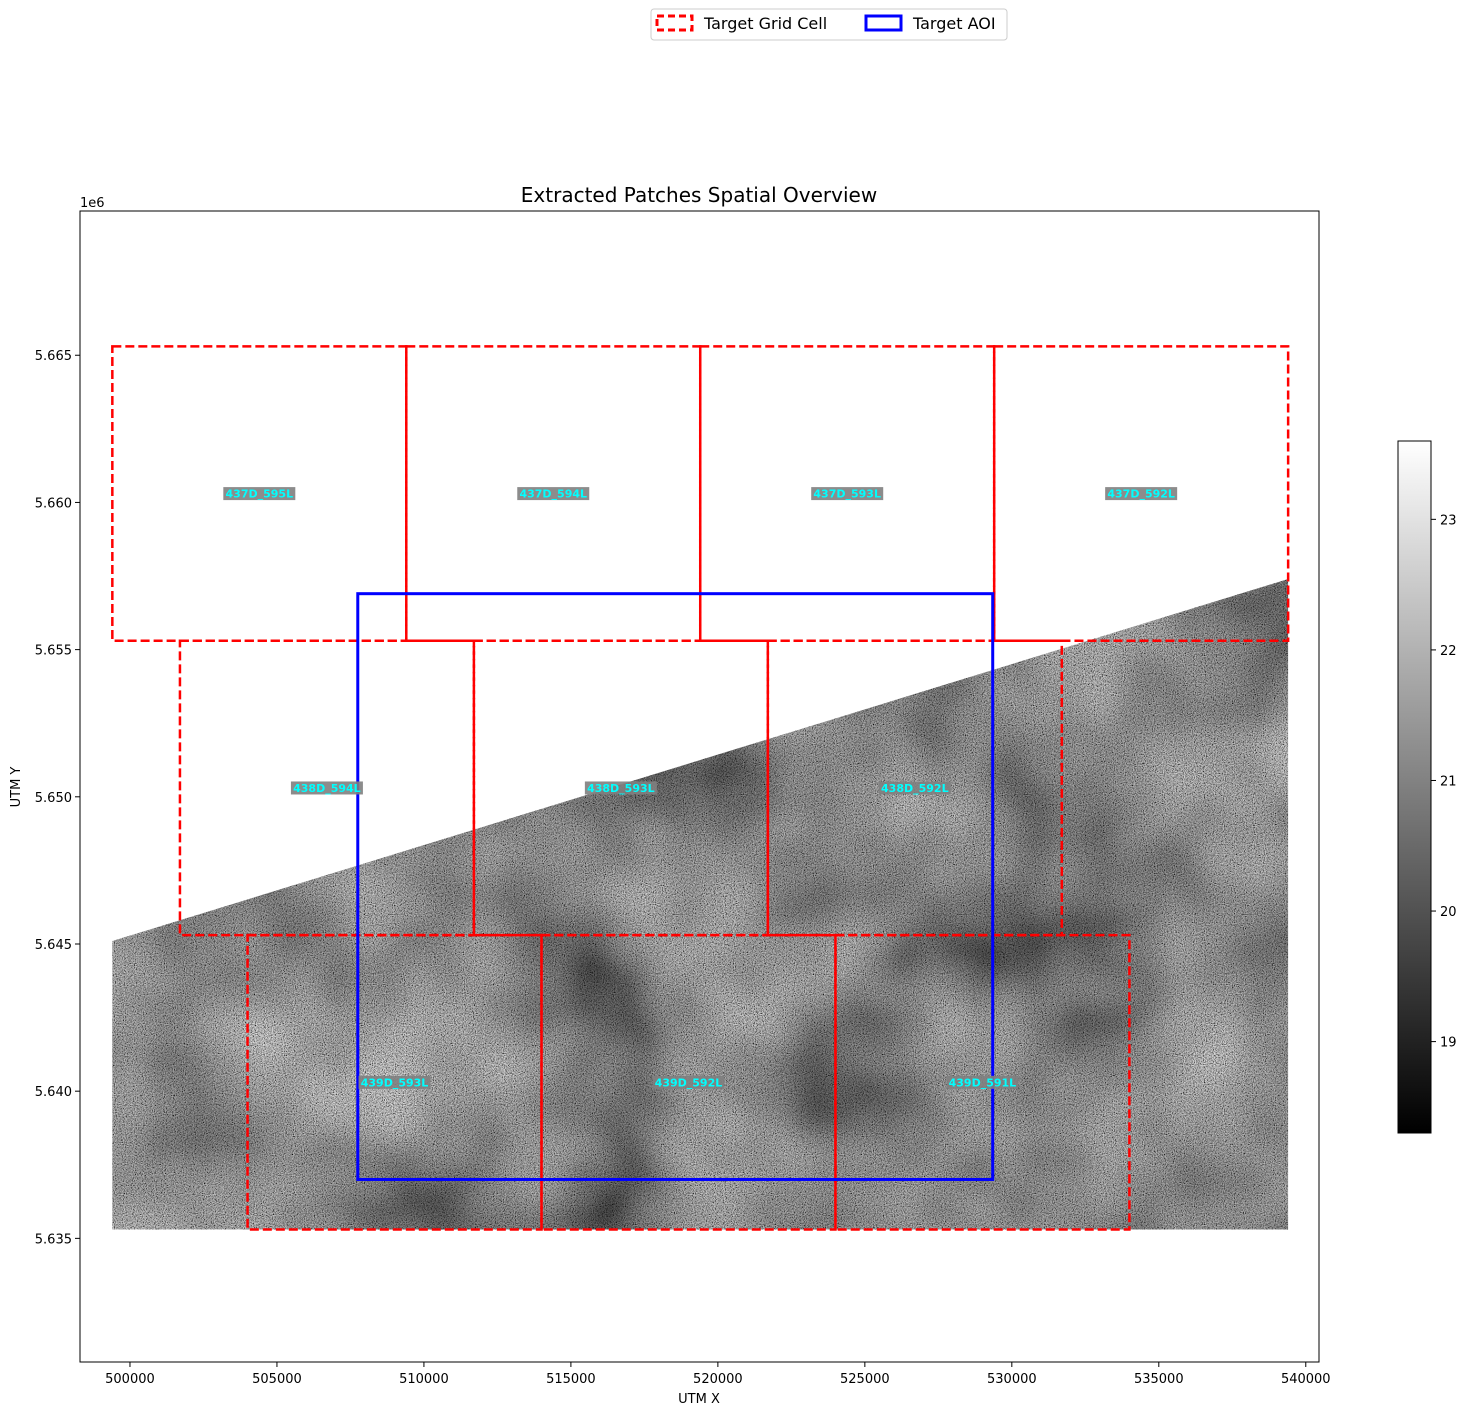 Image resolution: width=1468 pixels, height=1416 pixels. Describe the element at coordinates (1448, 520) in the screenshot. I see `colorbar-tick-label: 23` at that location.